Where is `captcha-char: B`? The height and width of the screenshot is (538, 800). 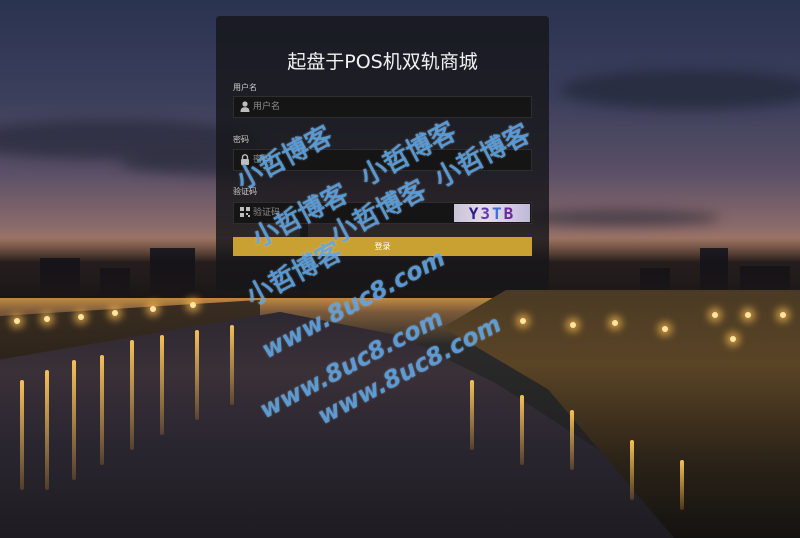 captcha-char: B is located at coordinates (509, 213).